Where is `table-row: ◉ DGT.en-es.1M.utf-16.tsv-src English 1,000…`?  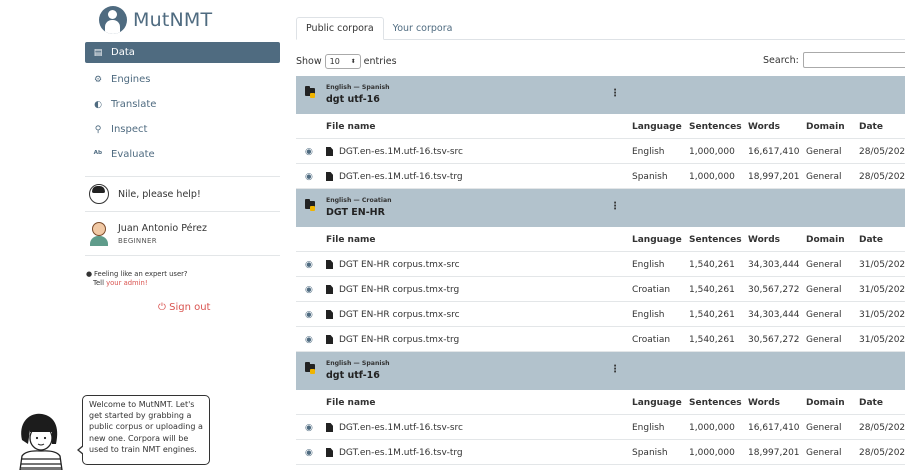
table-row: ◉ DGT.en-es.1M.utf-16.tsv-src English 1,000… is located at coordinates (600, 151).